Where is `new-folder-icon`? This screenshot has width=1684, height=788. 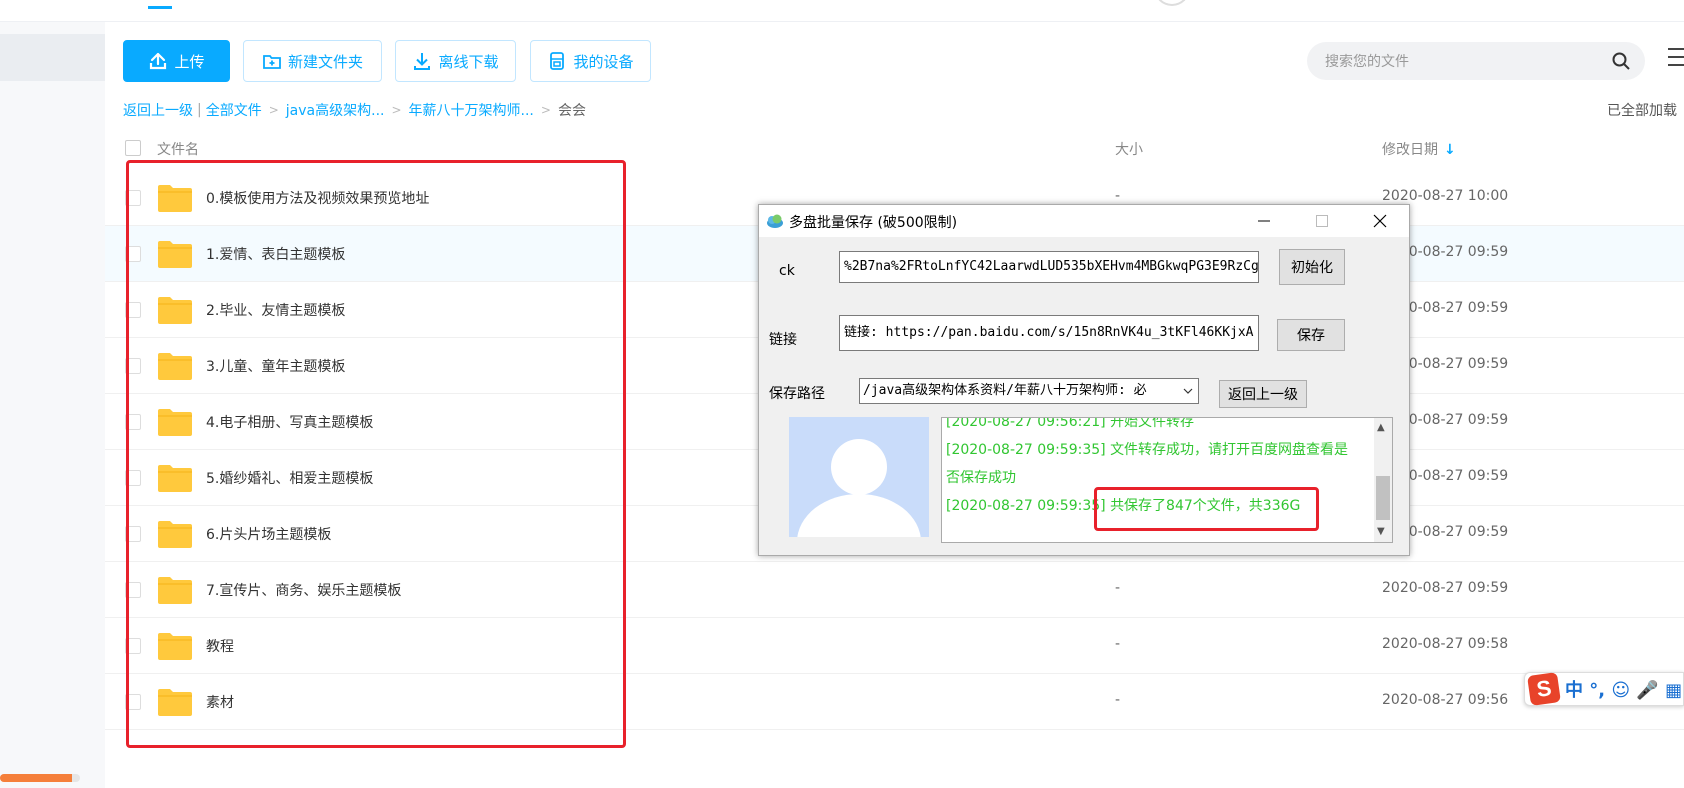 new-folder-icon is located at coordinates (272, 62).